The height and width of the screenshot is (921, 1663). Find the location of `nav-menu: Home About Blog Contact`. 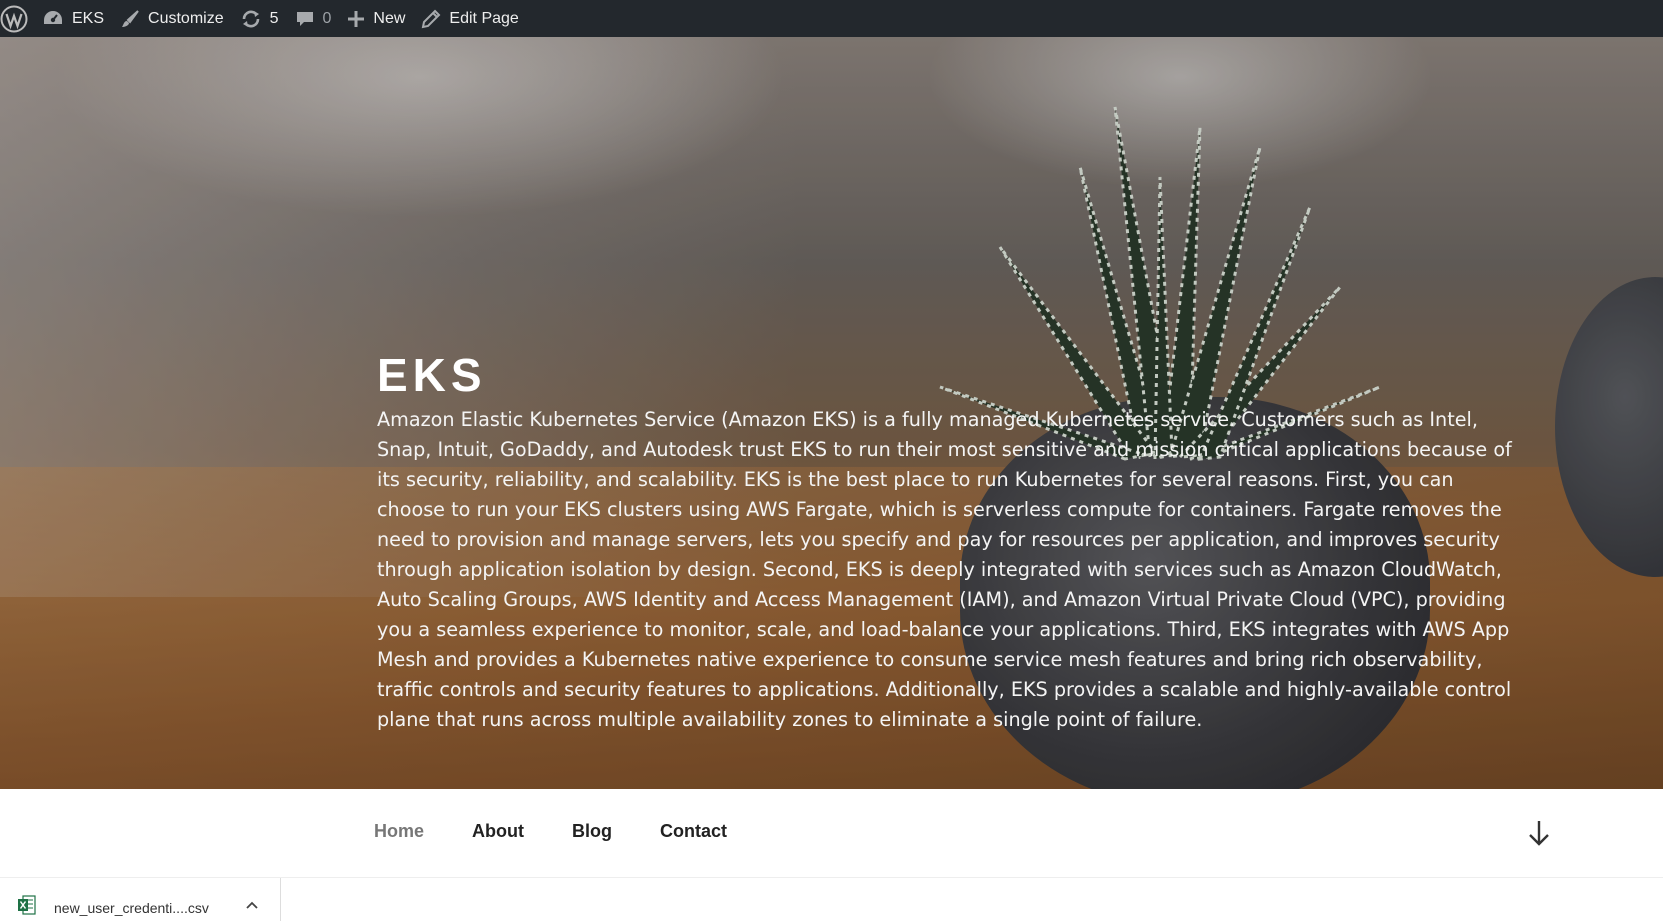

nav-menu: Home About Blog Contact is located at coordinates (574, 831).